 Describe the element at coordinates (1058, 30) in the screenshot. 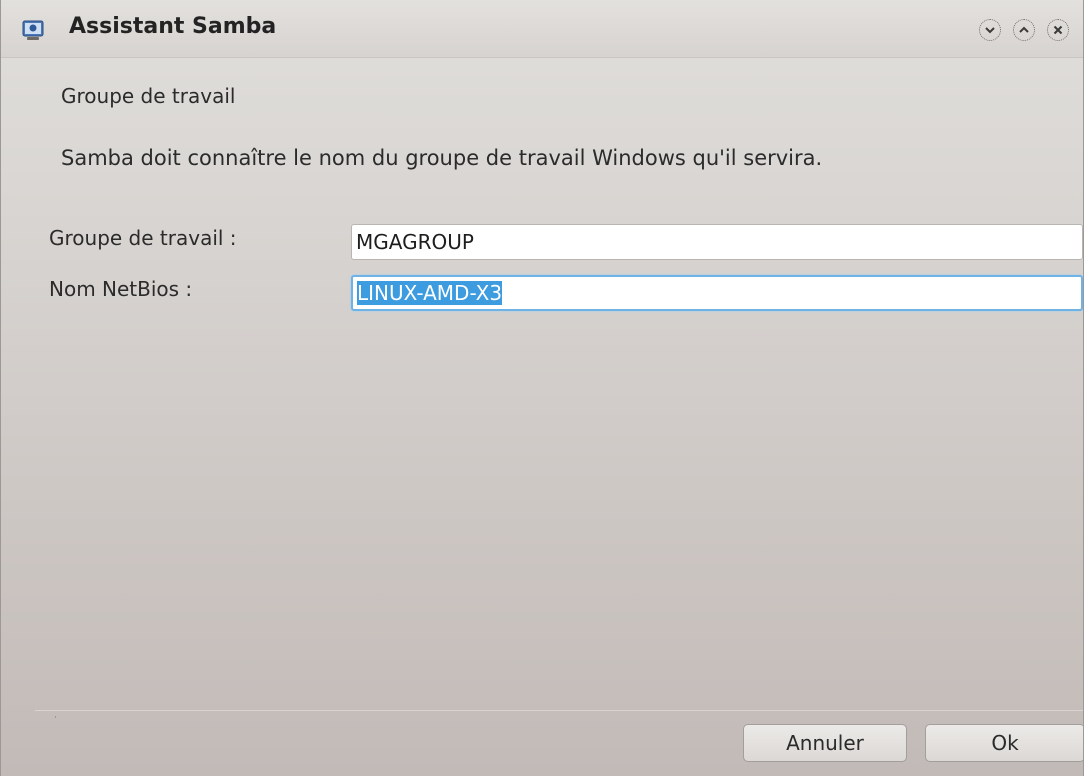

I see `close-icon` at that location.